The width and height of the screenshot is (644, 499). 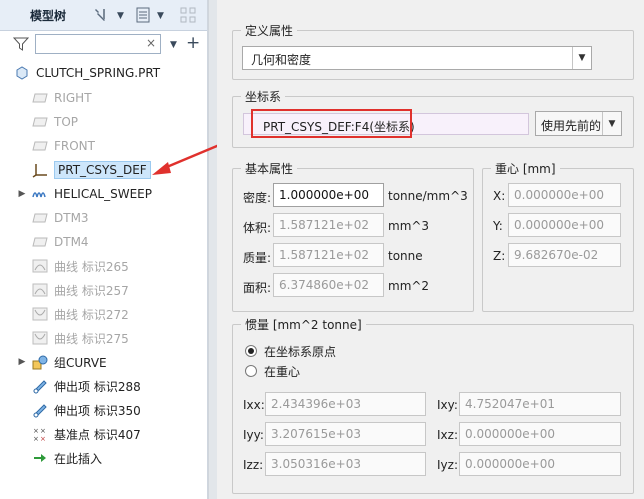 What do you see at coordinates (40, 362) in the screenshot?
I see `group-icon` at bounding box center [40, 362].